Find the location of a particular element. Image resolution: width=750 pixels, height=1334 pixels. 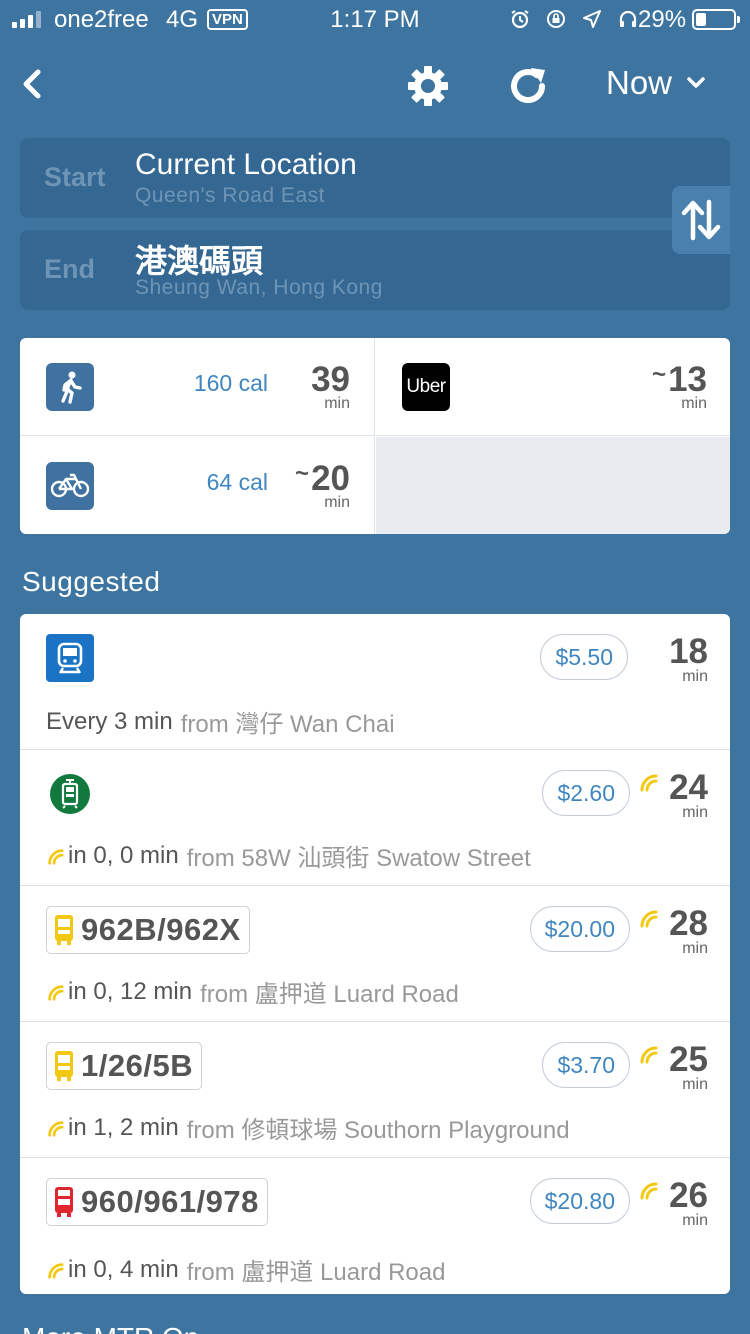

chevron-left-icon is located at coordinates (32, 84).